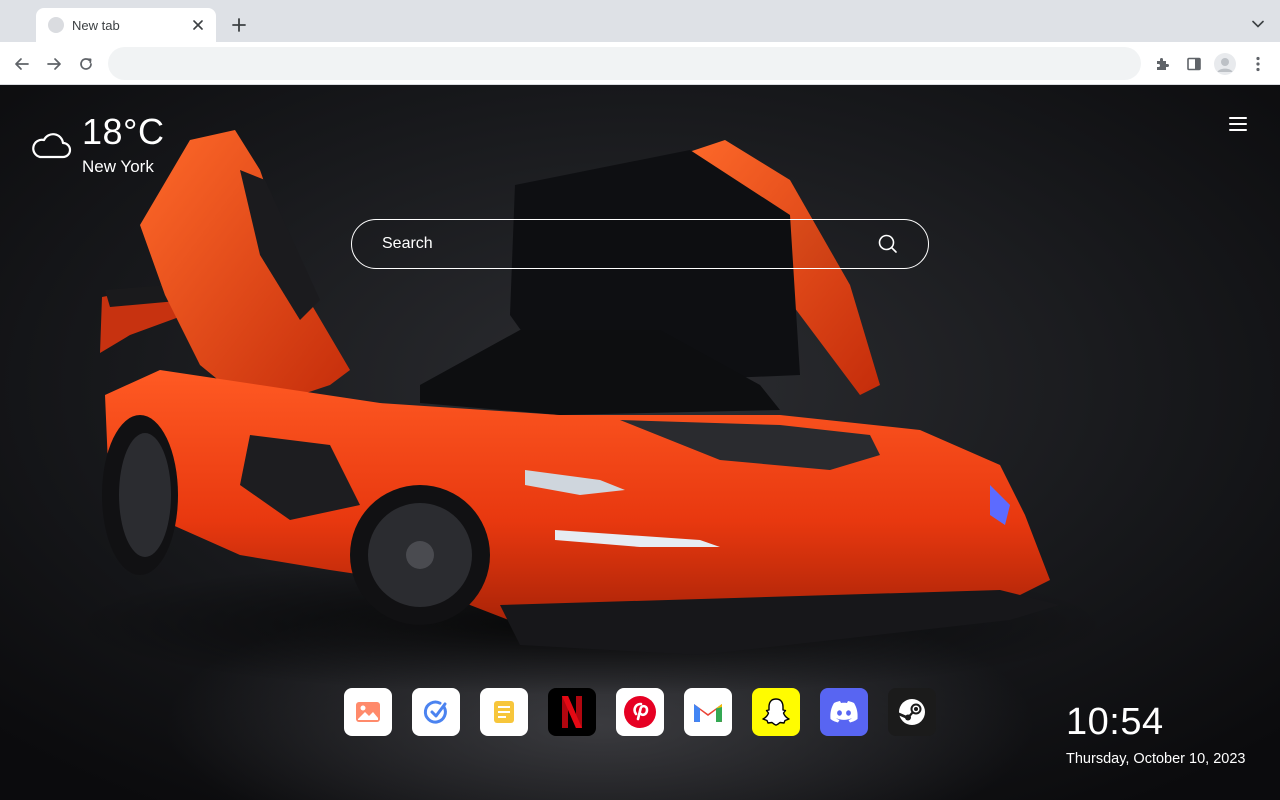 The width and height of the screenshot is (1280, 800). I want to click on quick-link-netflix, so click(572, 712).